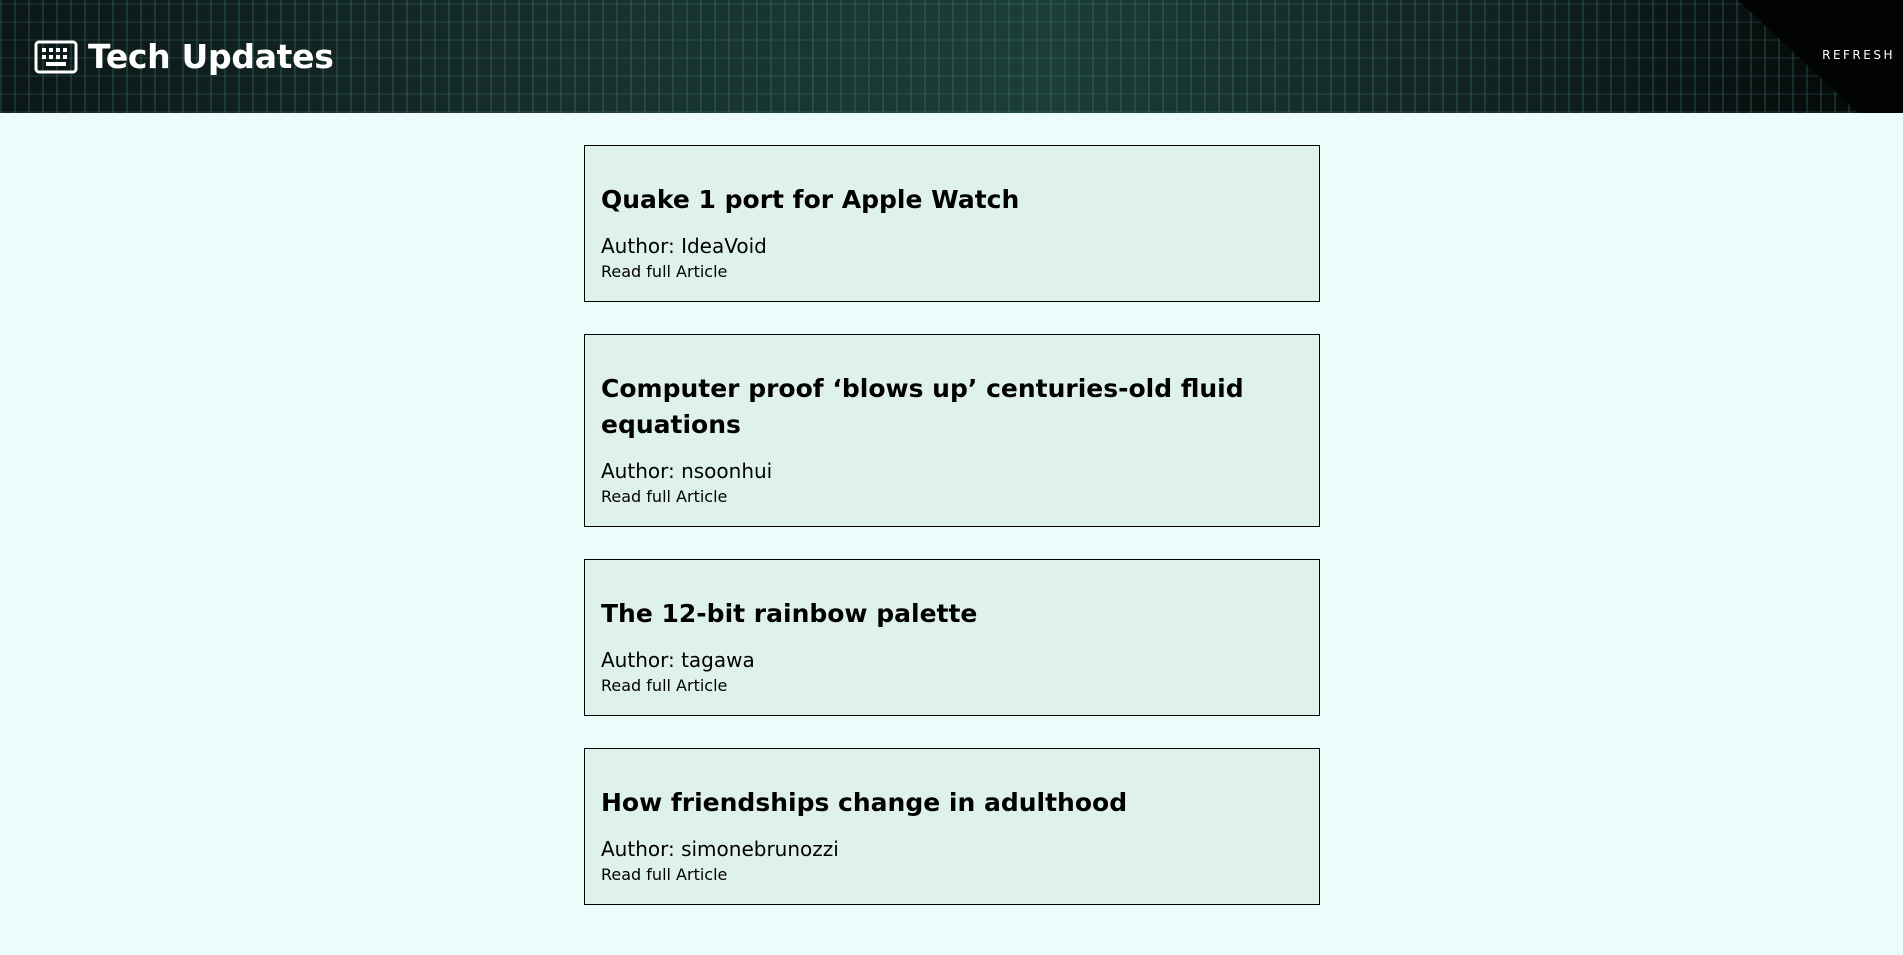 The width and height of the screenshot is (1903, 955). What do you see at coordinates (56, 57) in the screenshot?
I see `keyboard-icon` at bounding box center [56, 57].